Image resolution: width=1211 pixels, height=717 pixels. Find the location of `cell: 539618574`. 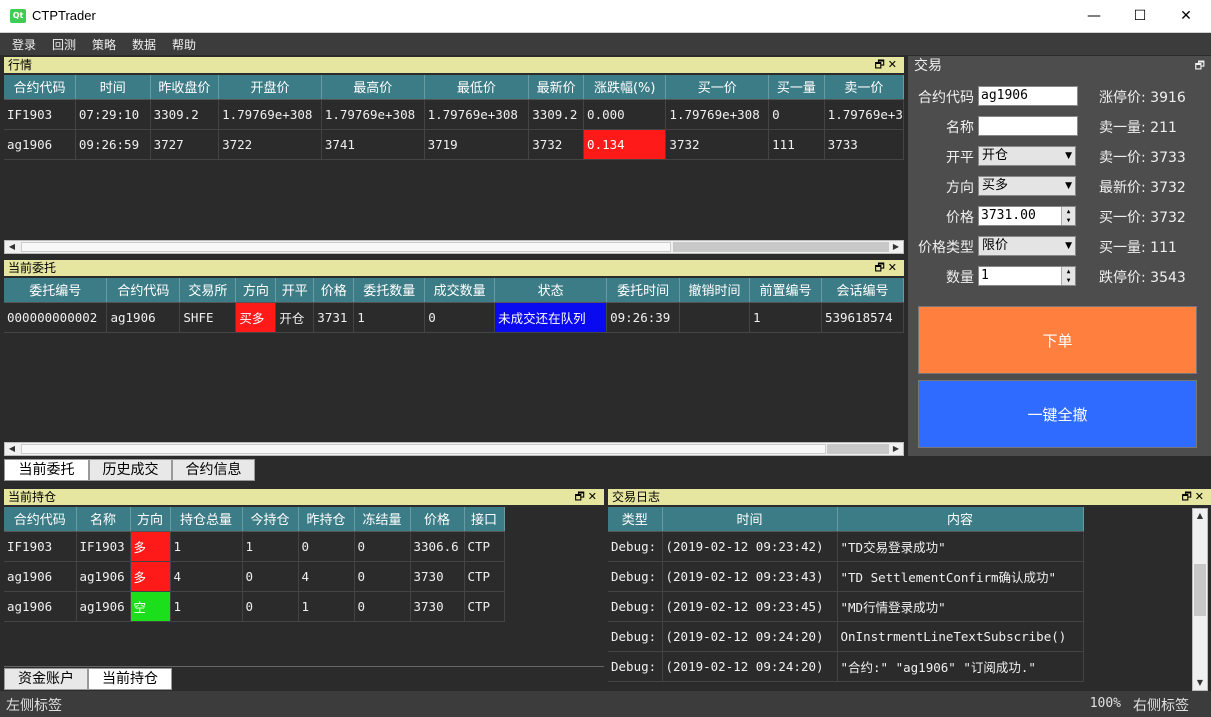

cell: 539618574 is located at coordinates (862, 317).